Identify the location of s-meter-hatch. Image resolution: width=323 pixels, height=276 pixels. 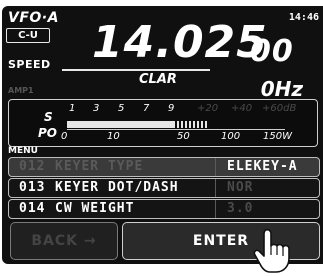
(191, 124).